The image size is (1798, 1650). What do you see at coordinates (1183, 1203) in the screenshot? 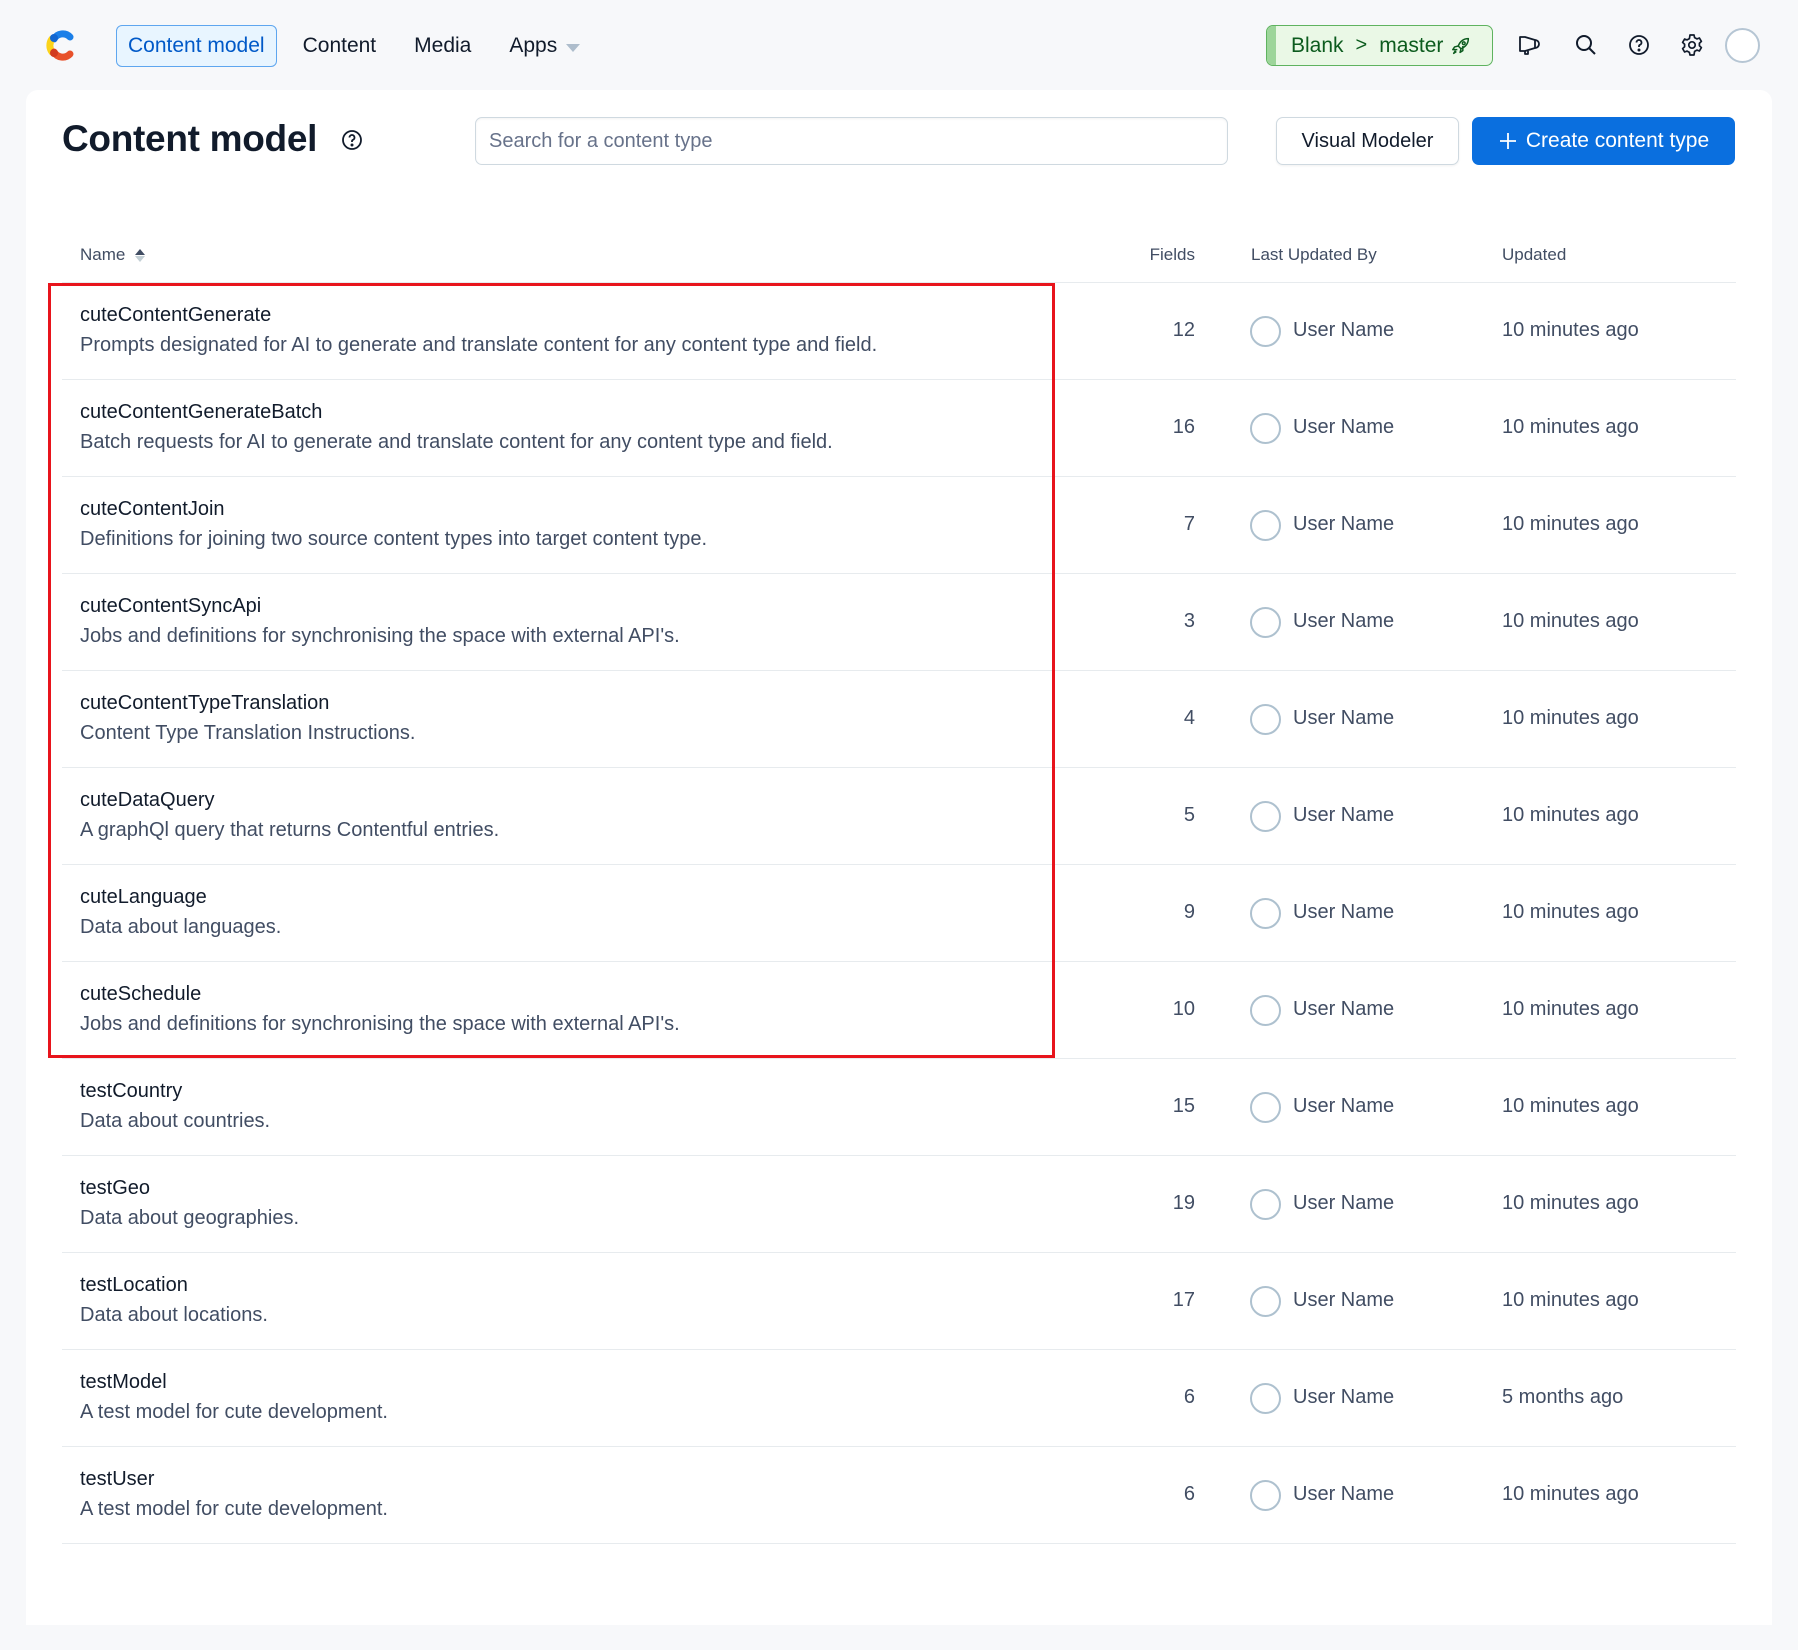
I see `fields-count: 19` at bounding box center [1183, 1203].